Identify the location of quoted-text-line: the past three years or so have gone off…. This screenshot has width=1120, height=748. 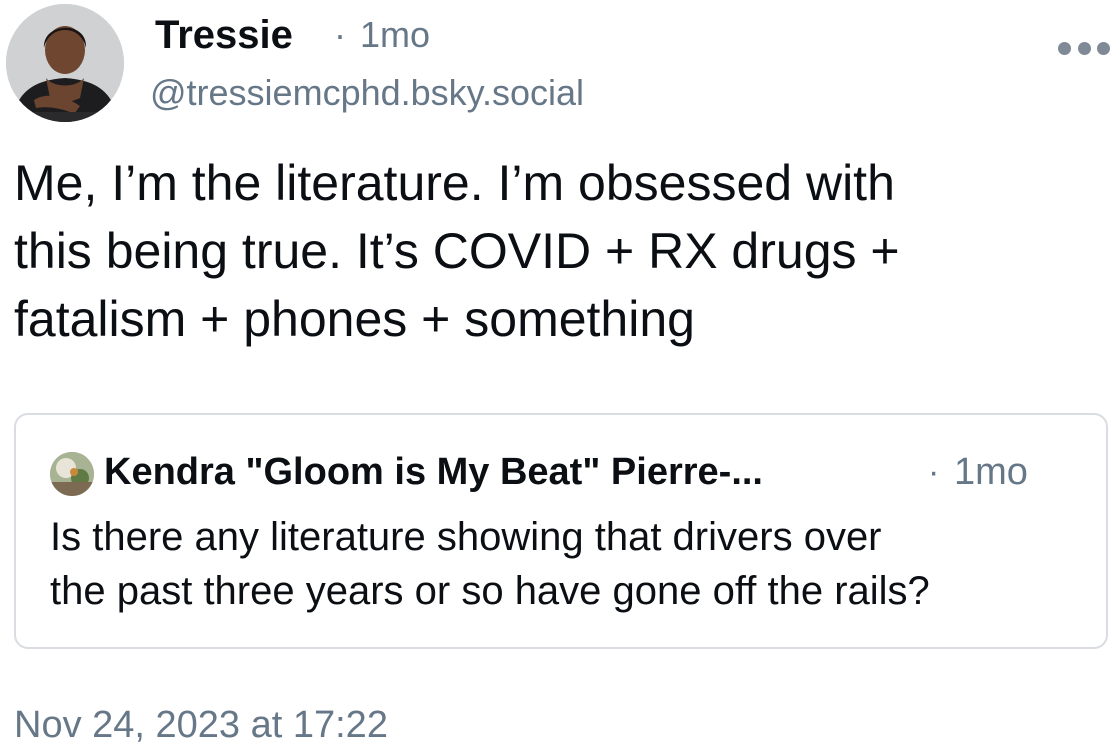
(490, 591).